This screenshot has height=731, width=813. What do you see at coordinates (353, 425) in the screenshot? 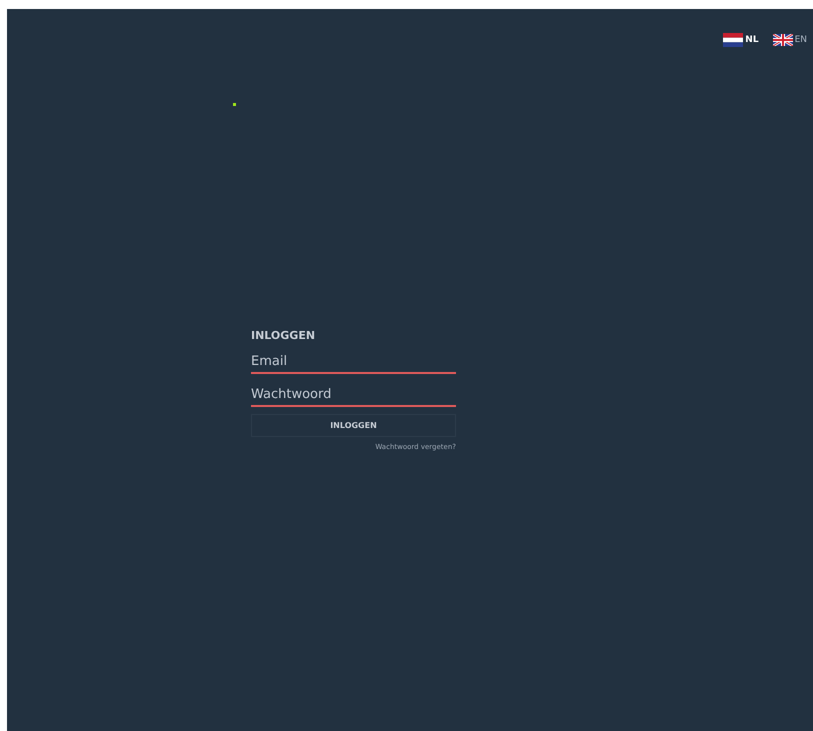
I see `login-button: INLOGGEN` at bounding box center [353, 425].